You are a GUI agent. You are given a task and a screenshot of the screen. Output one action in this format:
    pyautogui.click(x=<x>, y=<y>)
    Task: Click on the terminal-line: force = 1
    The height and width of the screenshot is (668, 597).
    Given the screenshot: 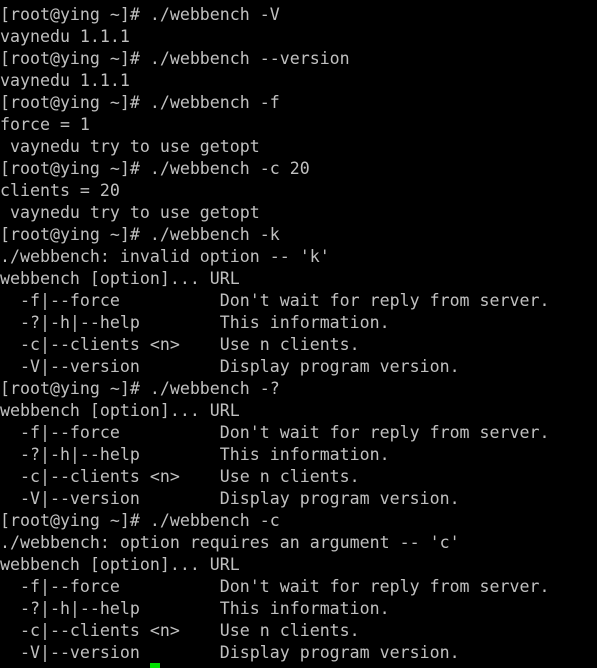 What is the action you would take?
    pyautogui.click(x=45, y=124)
    